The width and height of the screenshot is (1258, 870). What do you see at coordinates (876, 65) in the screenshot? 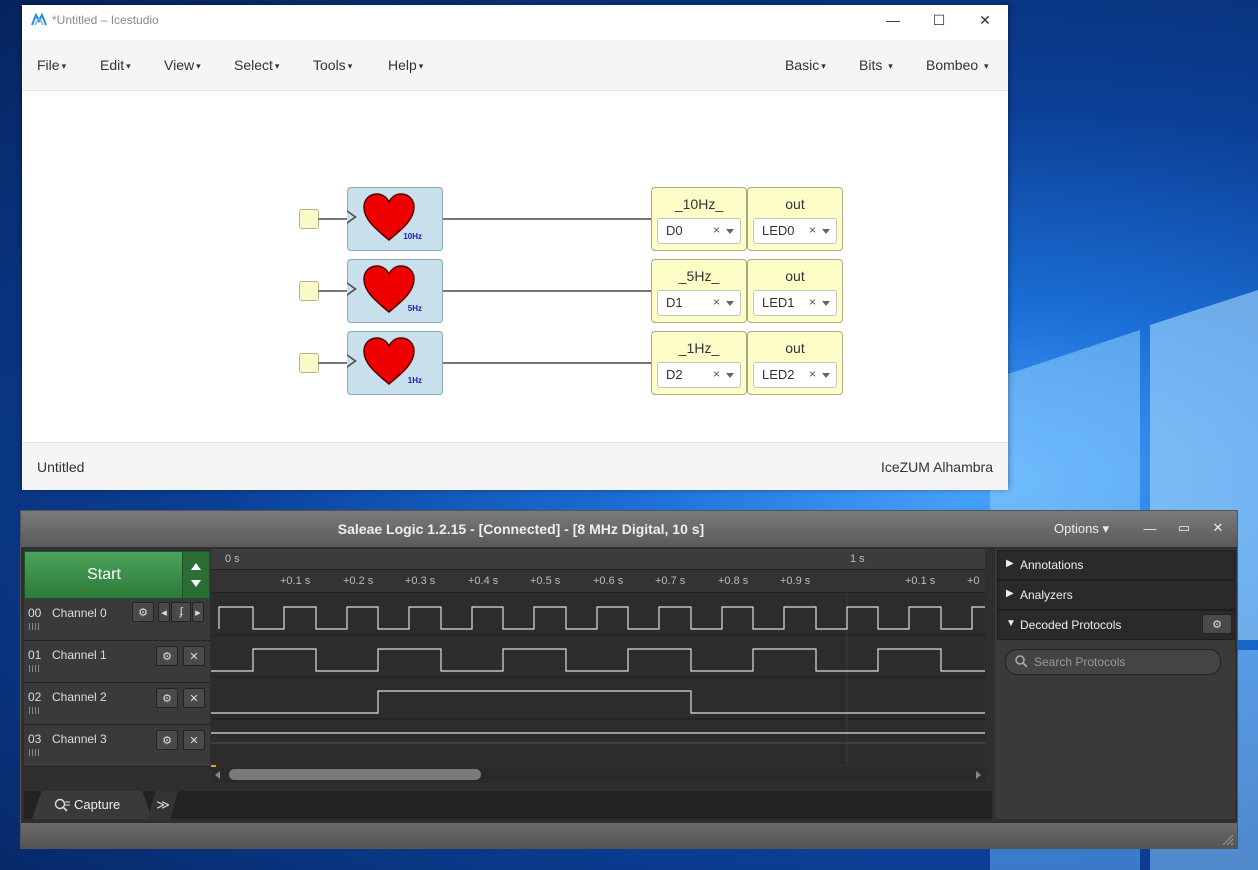
I see `menu-bits: Bits ▾` at bounding box center [876, 65].